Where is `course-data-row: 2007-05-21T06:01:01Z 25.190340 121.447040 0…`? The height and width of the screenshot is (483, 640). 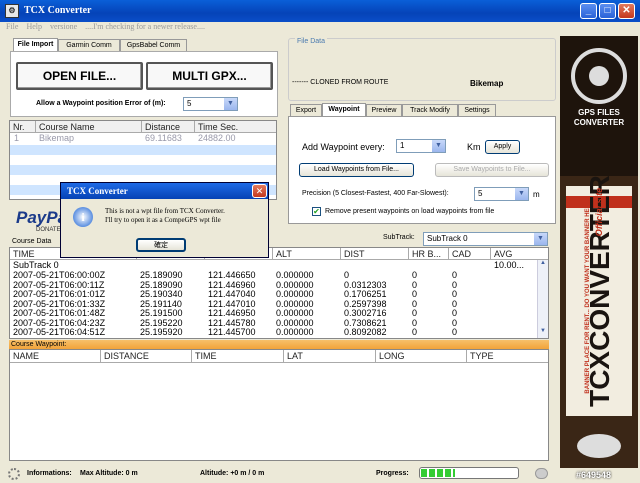
course-data-row: 2007-05-21T06:01:01Z 25.190340 121.447040 0… is located at coordinates (274, 294).